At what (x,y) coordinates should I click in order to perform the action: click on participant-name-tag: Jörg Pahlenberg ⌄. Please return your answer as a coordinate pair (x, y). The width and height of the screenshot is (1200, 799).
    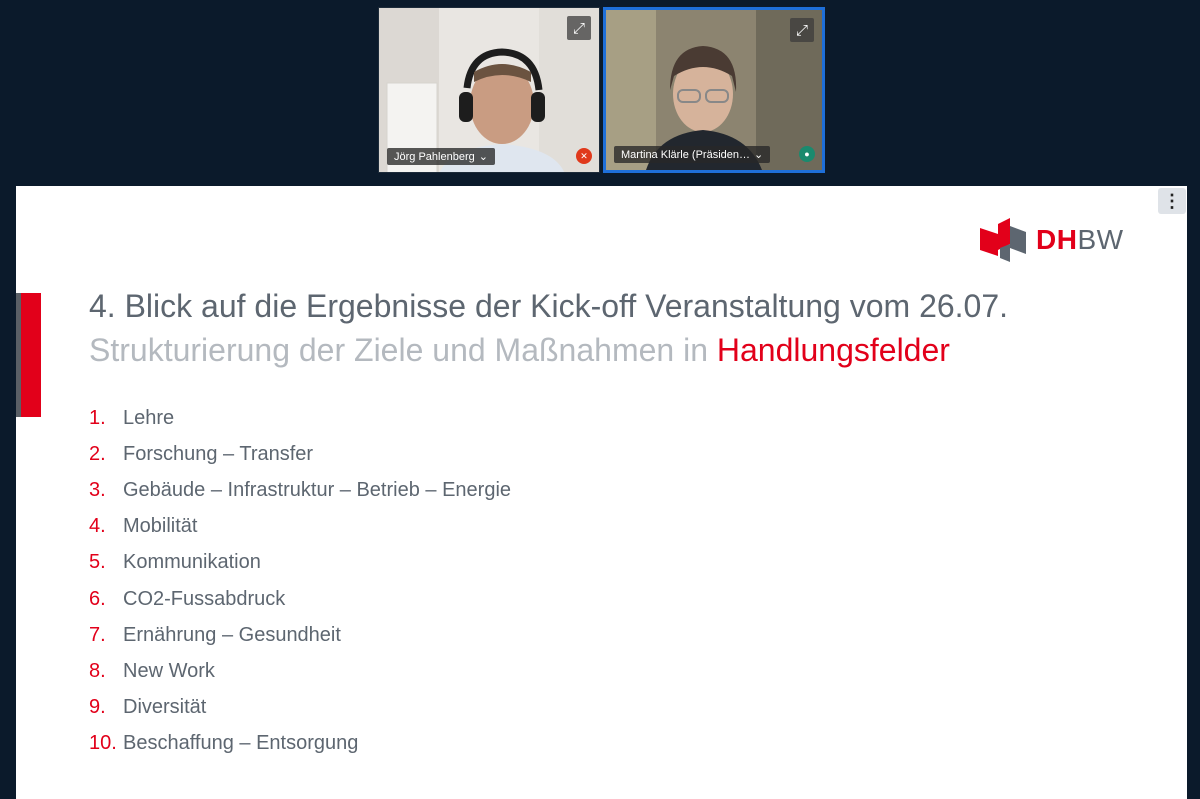
    Looking at the image, I should click on (441, 156).